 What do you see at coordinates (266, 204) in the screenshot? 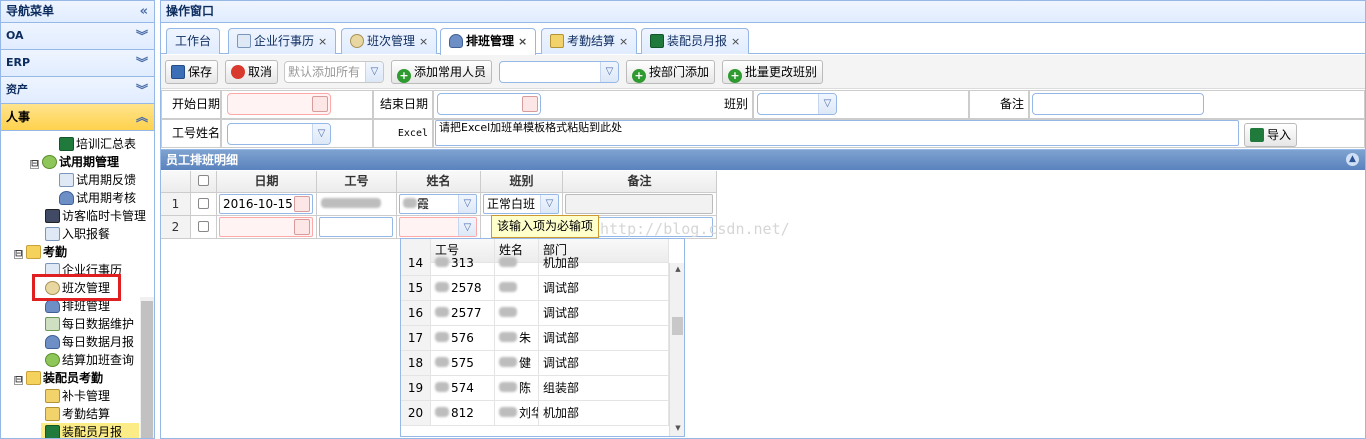
I see `row-date-input: 2016-10-15` at bounding box center [266, 204].